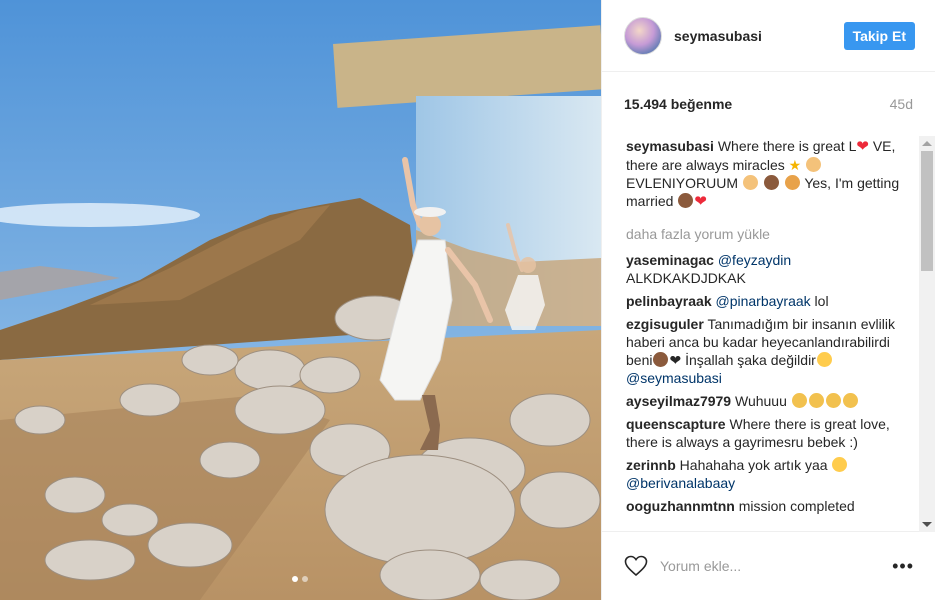 The width and height of the screenshot is (935, 600). What do you see at coordinates (763, 301) in the screenshot?
I see `comment-mention: @pinarbayraak` at bounding box center [763, 301].